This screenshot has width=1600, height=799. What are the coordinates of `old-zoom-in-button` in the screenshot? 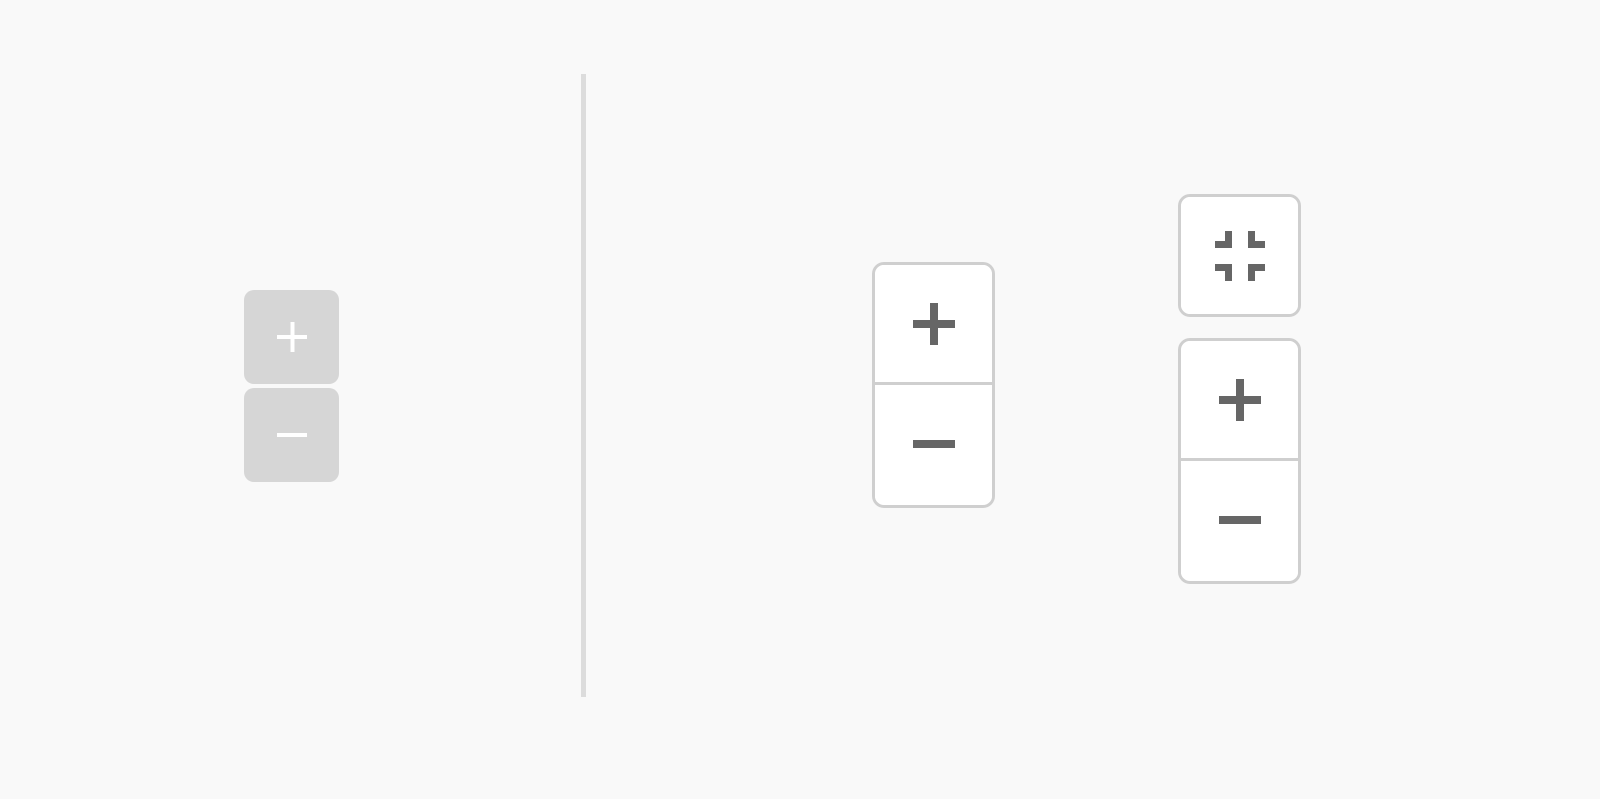 It's located at (291, 337).